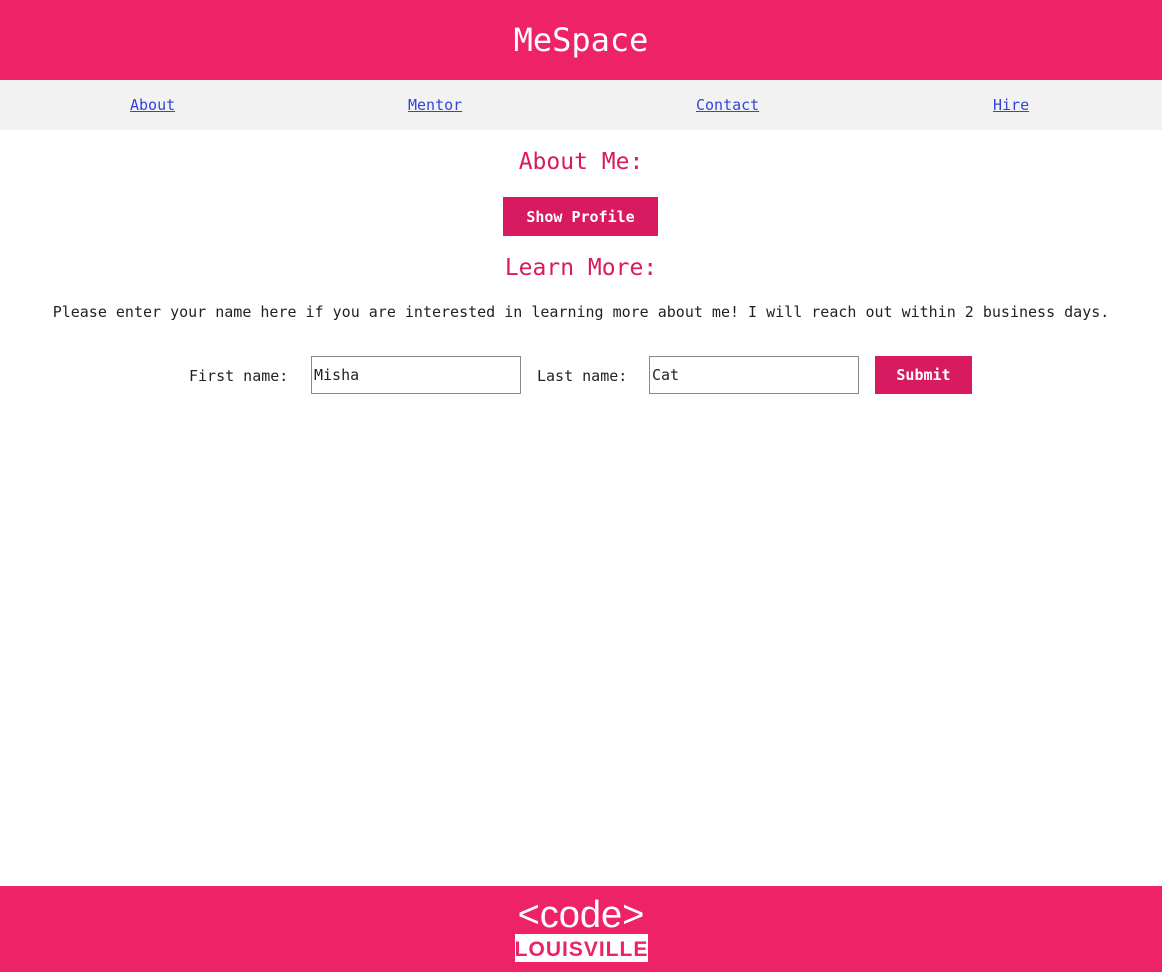 Image resolution: width=1162 pixels, height=972 pixels. Describe the element at coordinates (923, 375) in the screenshot. I see `submit-button: Submit` at that location.